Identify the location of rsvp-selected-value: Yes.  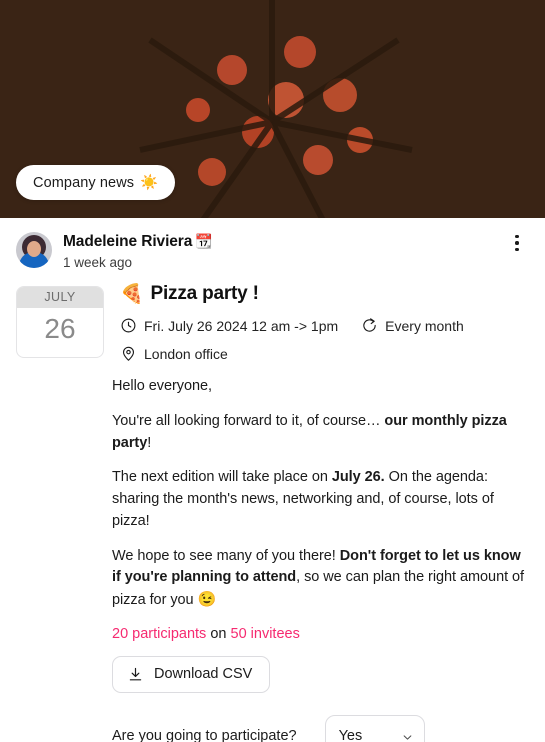
(350, 734).